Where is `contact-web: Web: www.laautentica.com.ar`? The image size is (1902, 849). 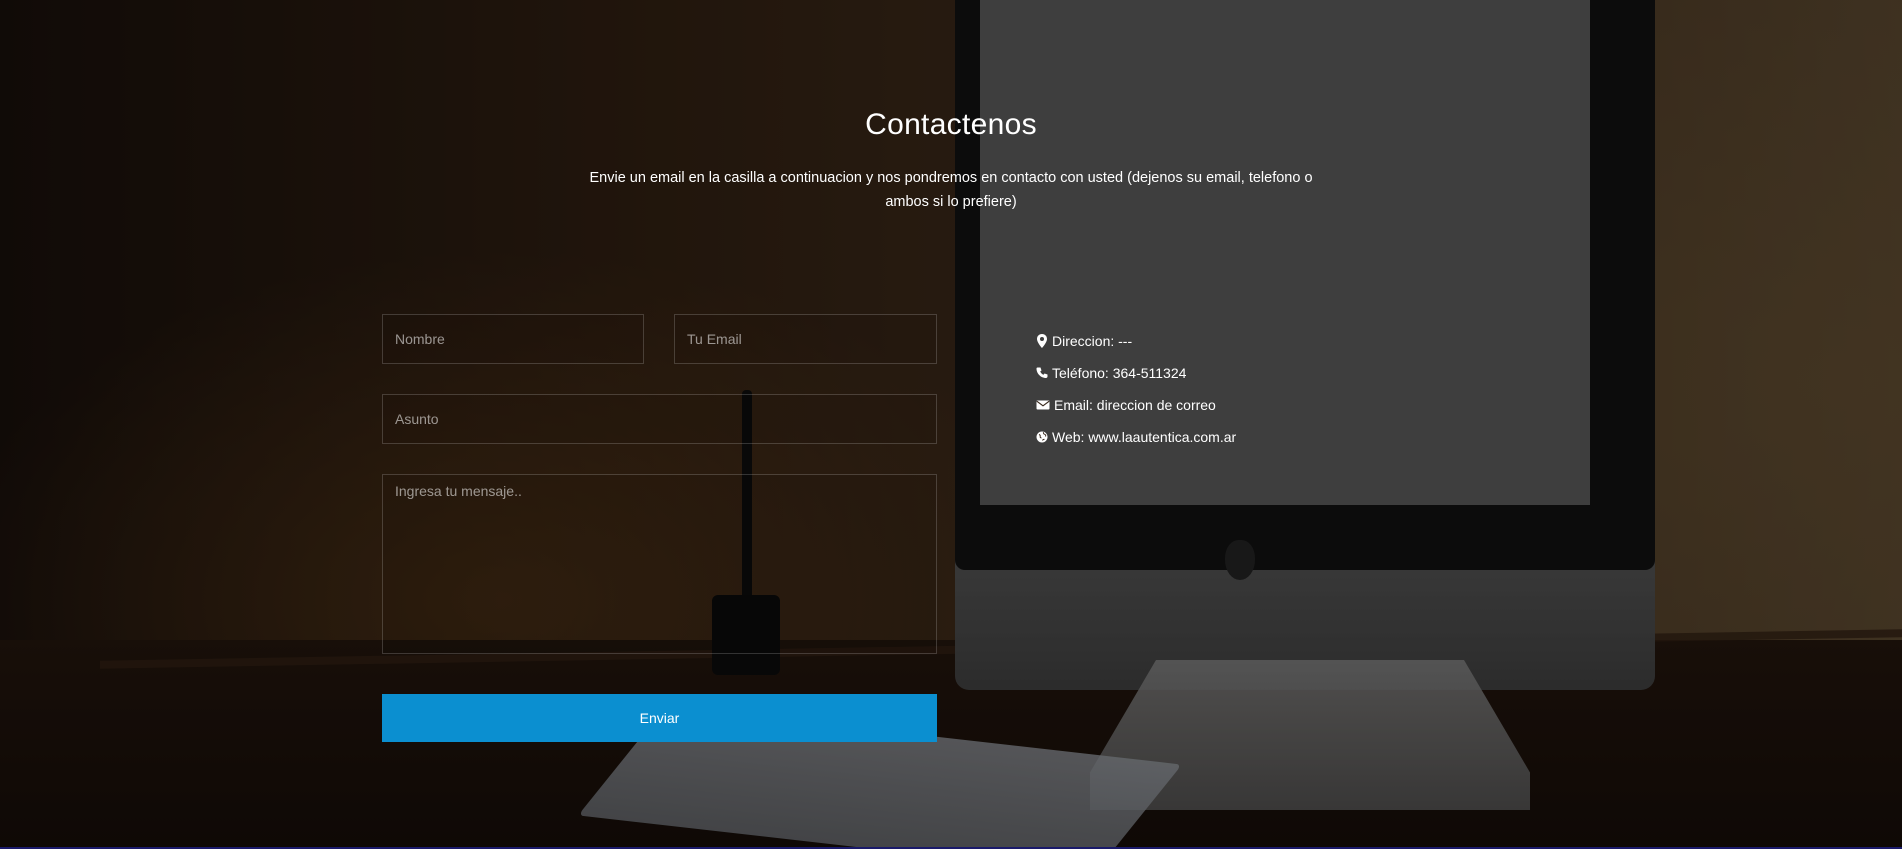 contact-web: Web: www.laautentica.com.ar is located at coordinates (1136, 437).